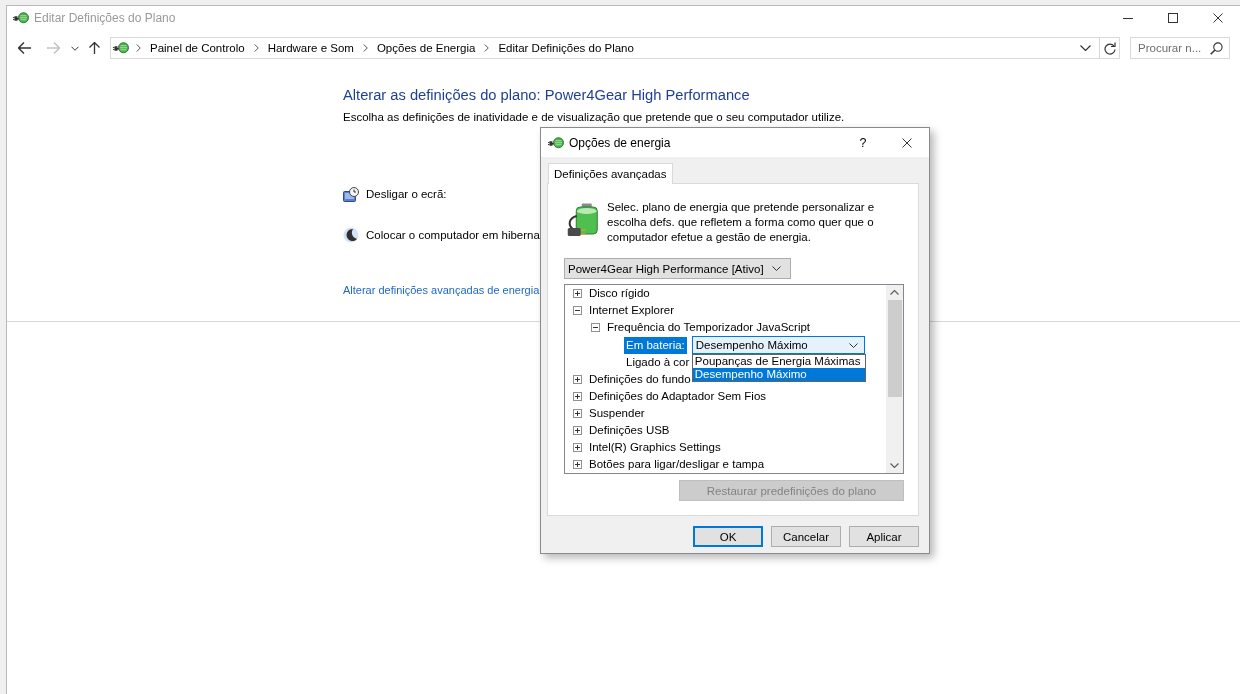  What do you see at coordinates (709, 327) in the screenshot?
I see `tree-item: Frequência do Temporizador JavaScript` at bounding box center [709, 327].